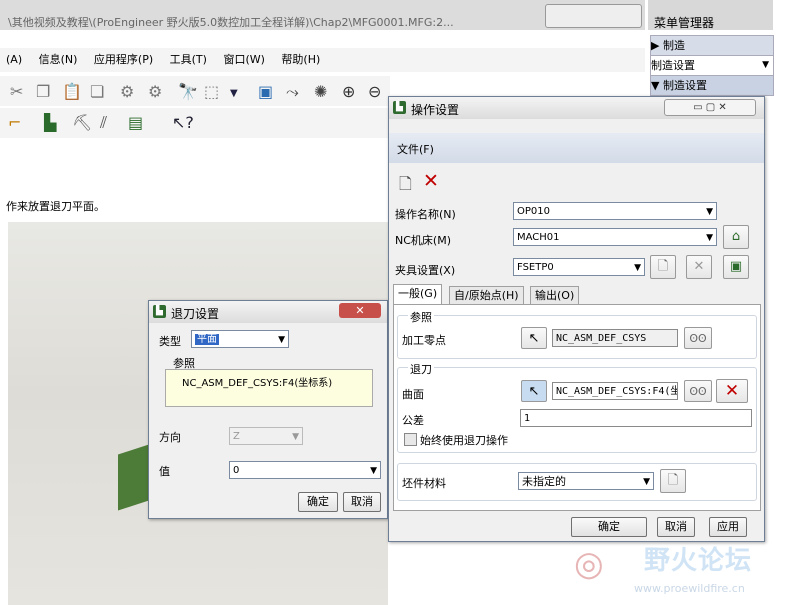  I want to click on menu-bar: (A) 信息(N) 应用程序(P) 工具(T) 窗口(W) 帮助(H), so click(322, 60).